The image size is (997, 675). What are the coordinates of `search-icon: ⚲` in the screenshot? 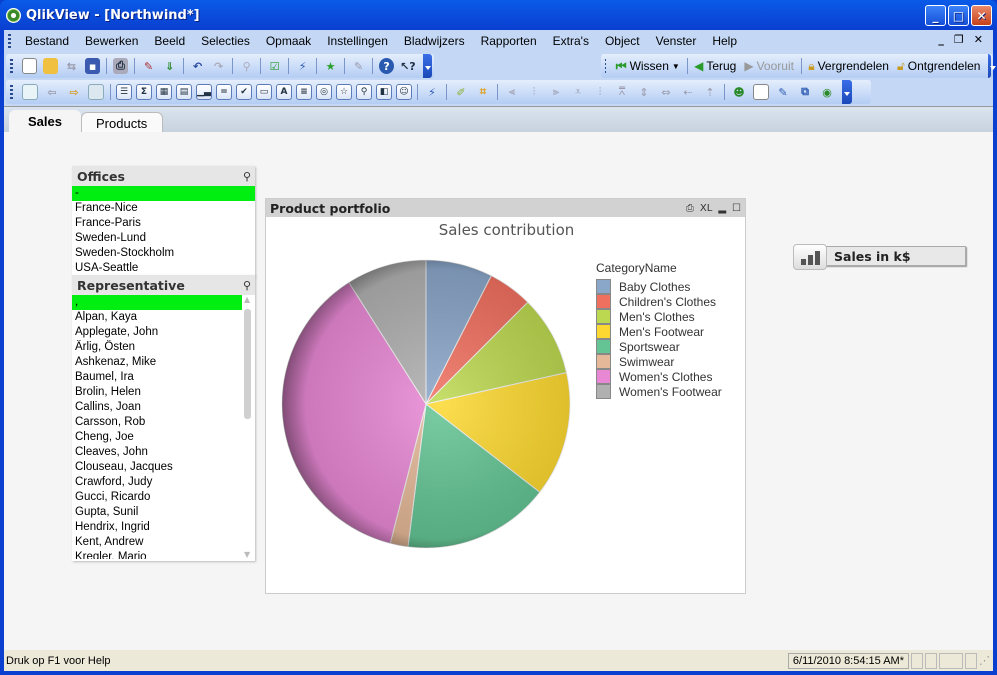 It's located at (247, 285).